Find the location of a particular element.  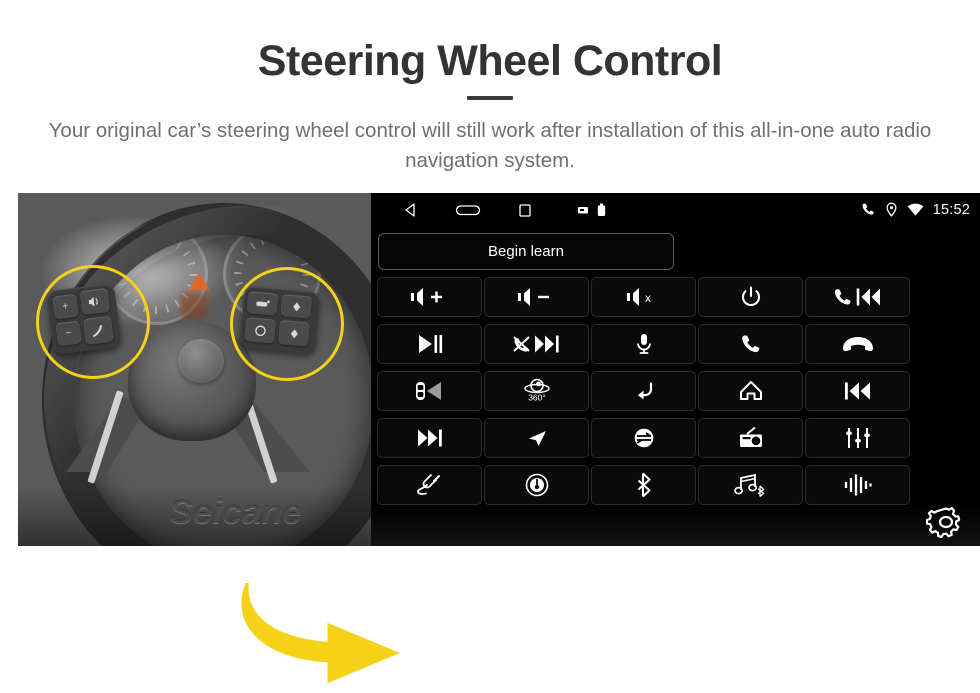

navigation-arrow-icon is located at coordinates (537, 438).